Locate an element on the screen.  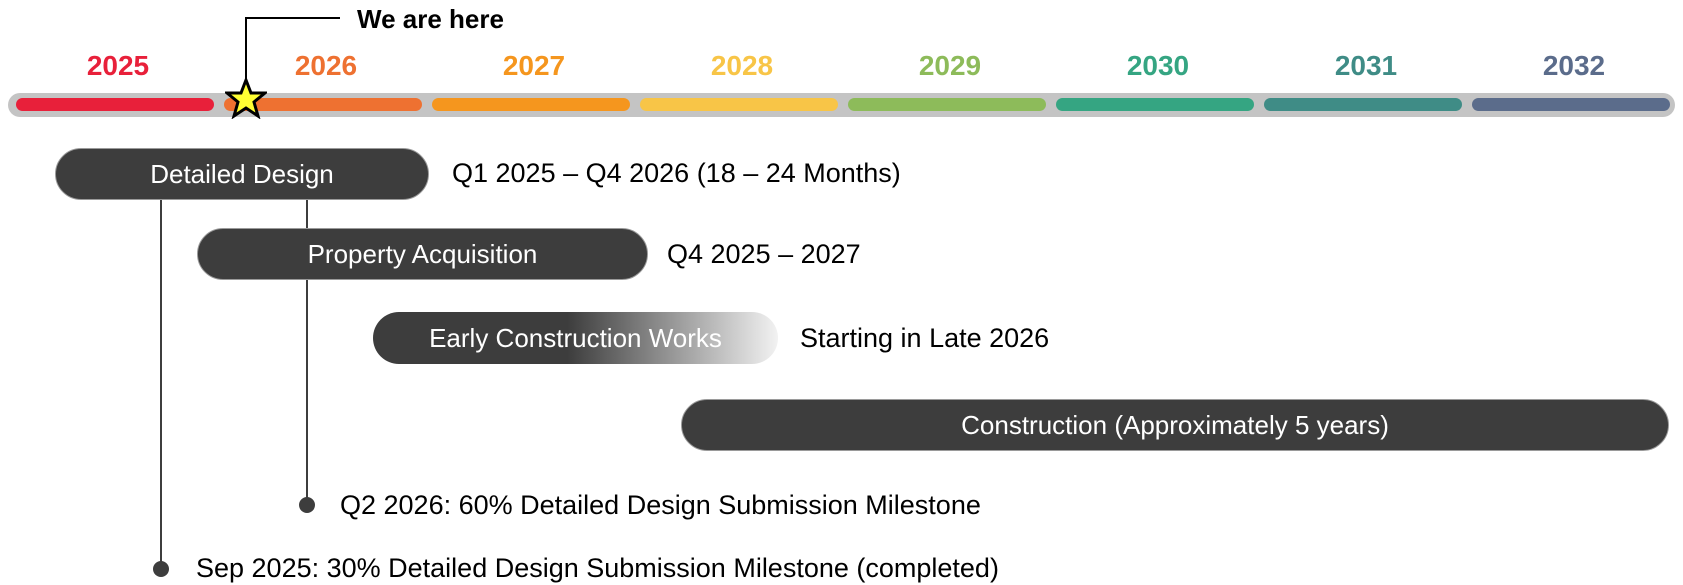
year-label-2031: 2031 is located at coordinates (1366, 65).